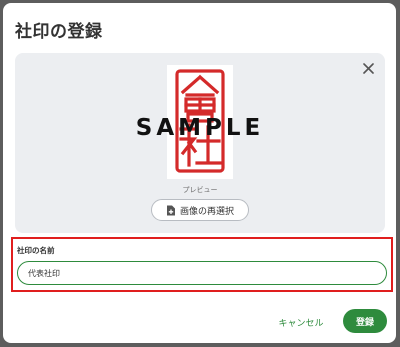 The image size is (400, 347). What do you see at coordinates (200, 128) in the screenshot?
I see `sample-watermark: SAMPLE` at bounding box center [200, 128].